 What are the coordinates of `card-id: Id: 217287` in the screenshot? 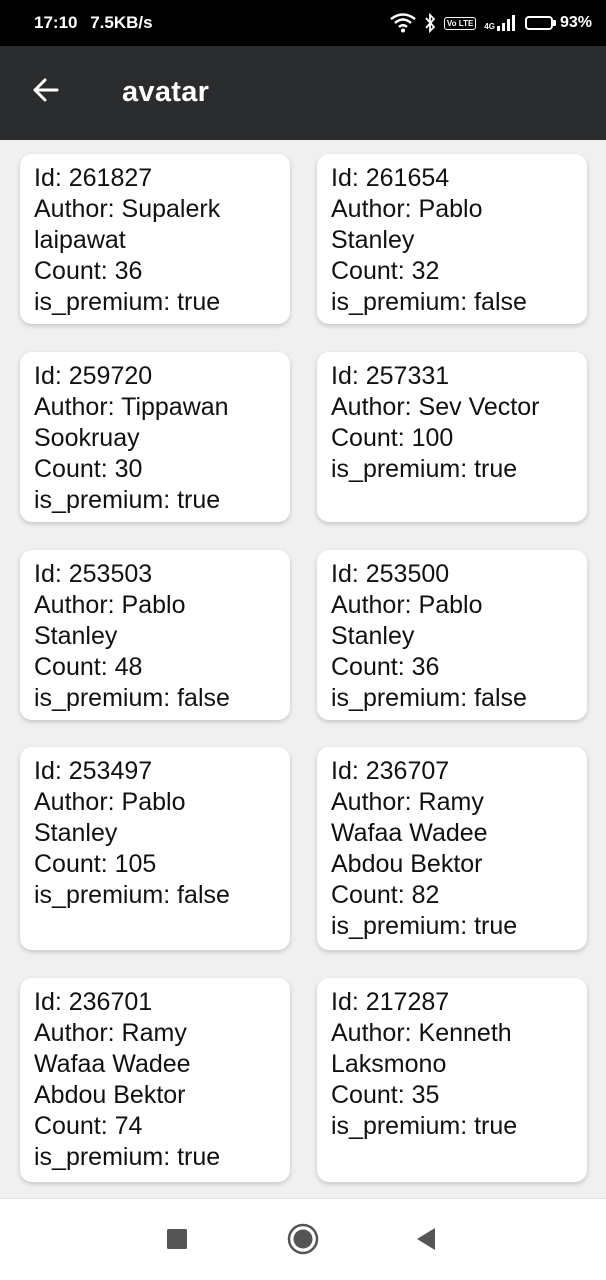 It's located at (390, 1002).